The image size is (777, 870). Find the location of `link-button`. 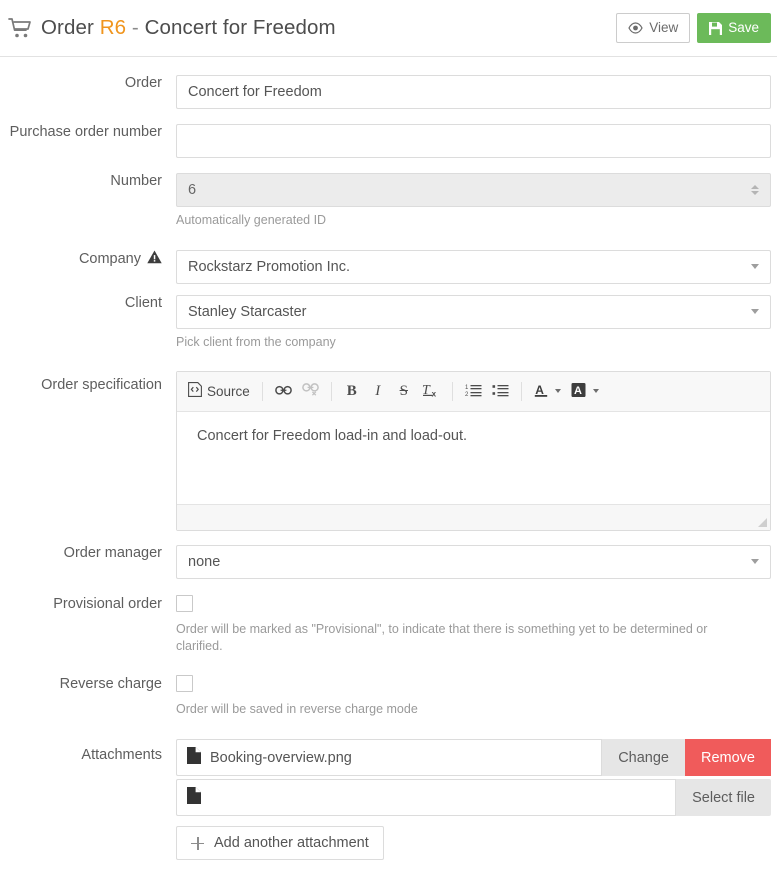

link-button is located at coordinates (283, 391).